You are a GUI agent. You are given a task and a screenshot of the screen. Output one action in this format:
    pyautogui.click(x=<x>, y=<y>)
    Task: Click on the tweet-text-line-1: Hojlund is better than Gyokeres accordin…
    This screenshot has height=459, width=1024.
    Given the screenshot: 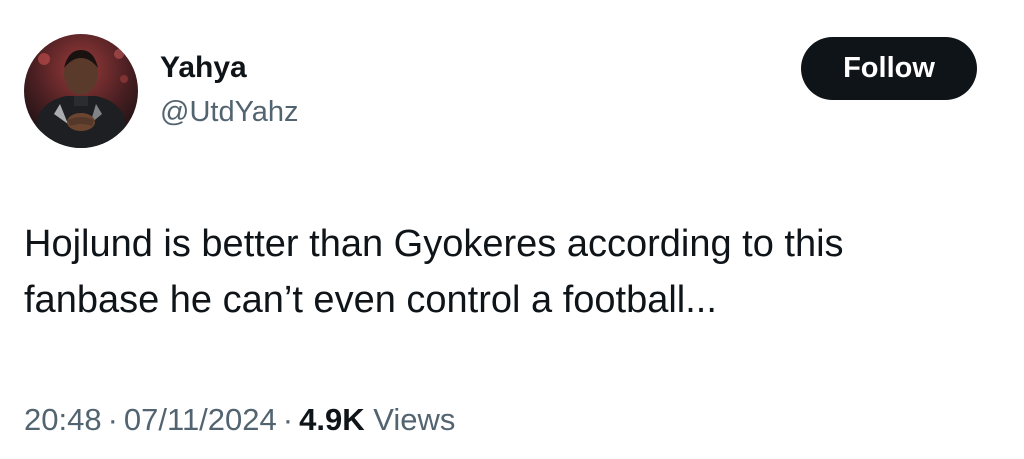 What is the action you would take?
    pyautogui.click(x=434, y=244)
    